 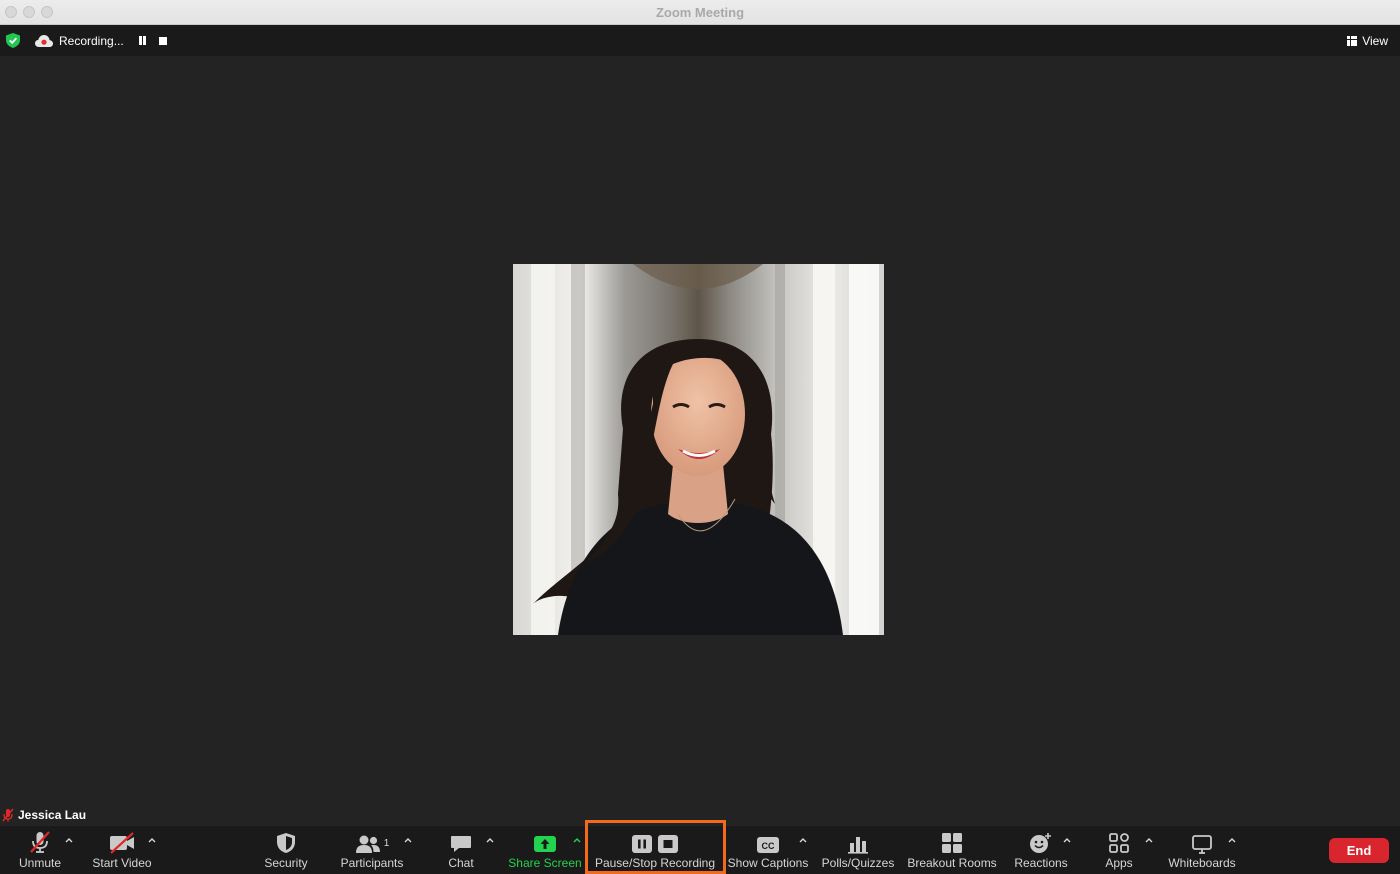 I want to click on start-video-button: Start Video, so click(x=122, y=850).